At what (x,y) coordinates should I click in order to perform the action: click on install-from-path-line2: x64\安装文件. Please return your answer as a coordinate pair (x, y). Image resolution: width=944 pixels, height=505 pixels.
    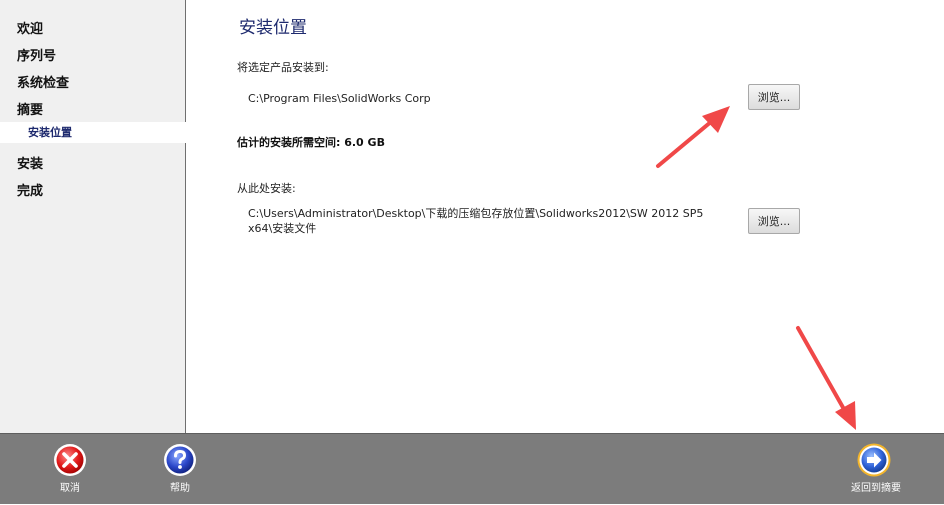
    Looking at the image, I should click on (282, 228).